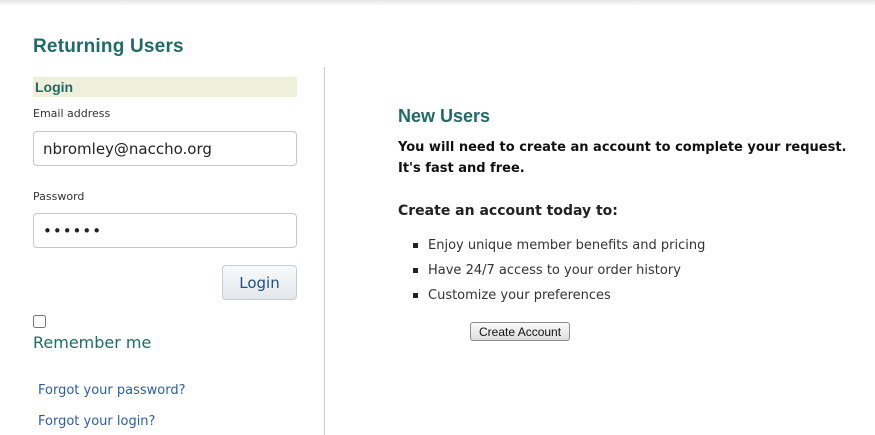 The width and height of the screenshot is (875, 435). I want to click on new-users-title: New Users, so click(444, 116).